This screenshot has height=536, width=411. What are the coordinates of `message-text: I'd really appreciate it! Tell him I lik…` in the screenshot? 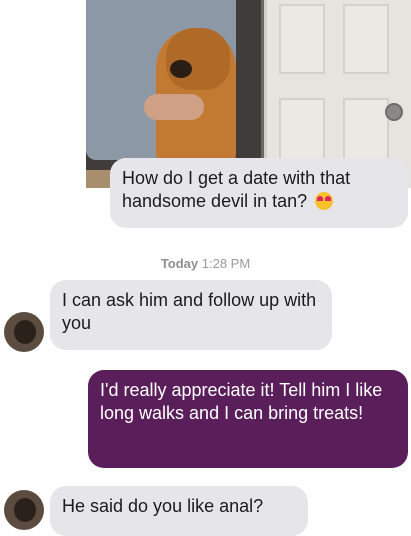 It's located at (241, 401).